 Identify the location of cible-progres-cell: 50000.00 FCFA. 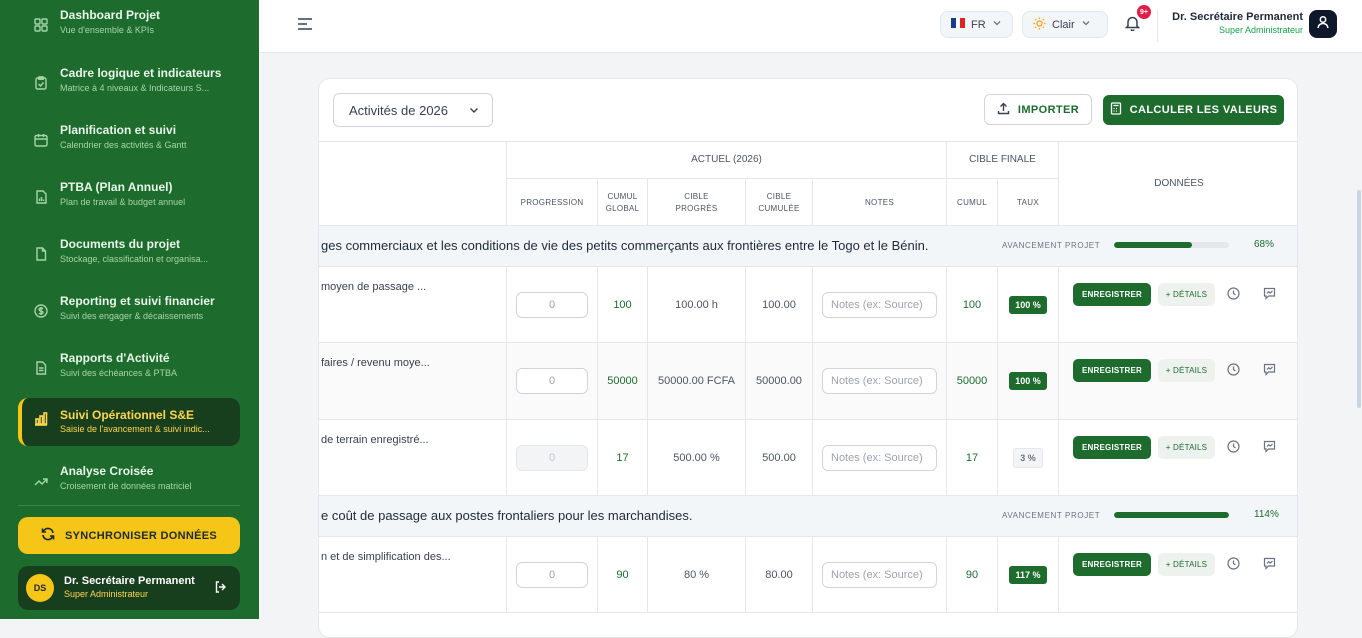
(696, 381).